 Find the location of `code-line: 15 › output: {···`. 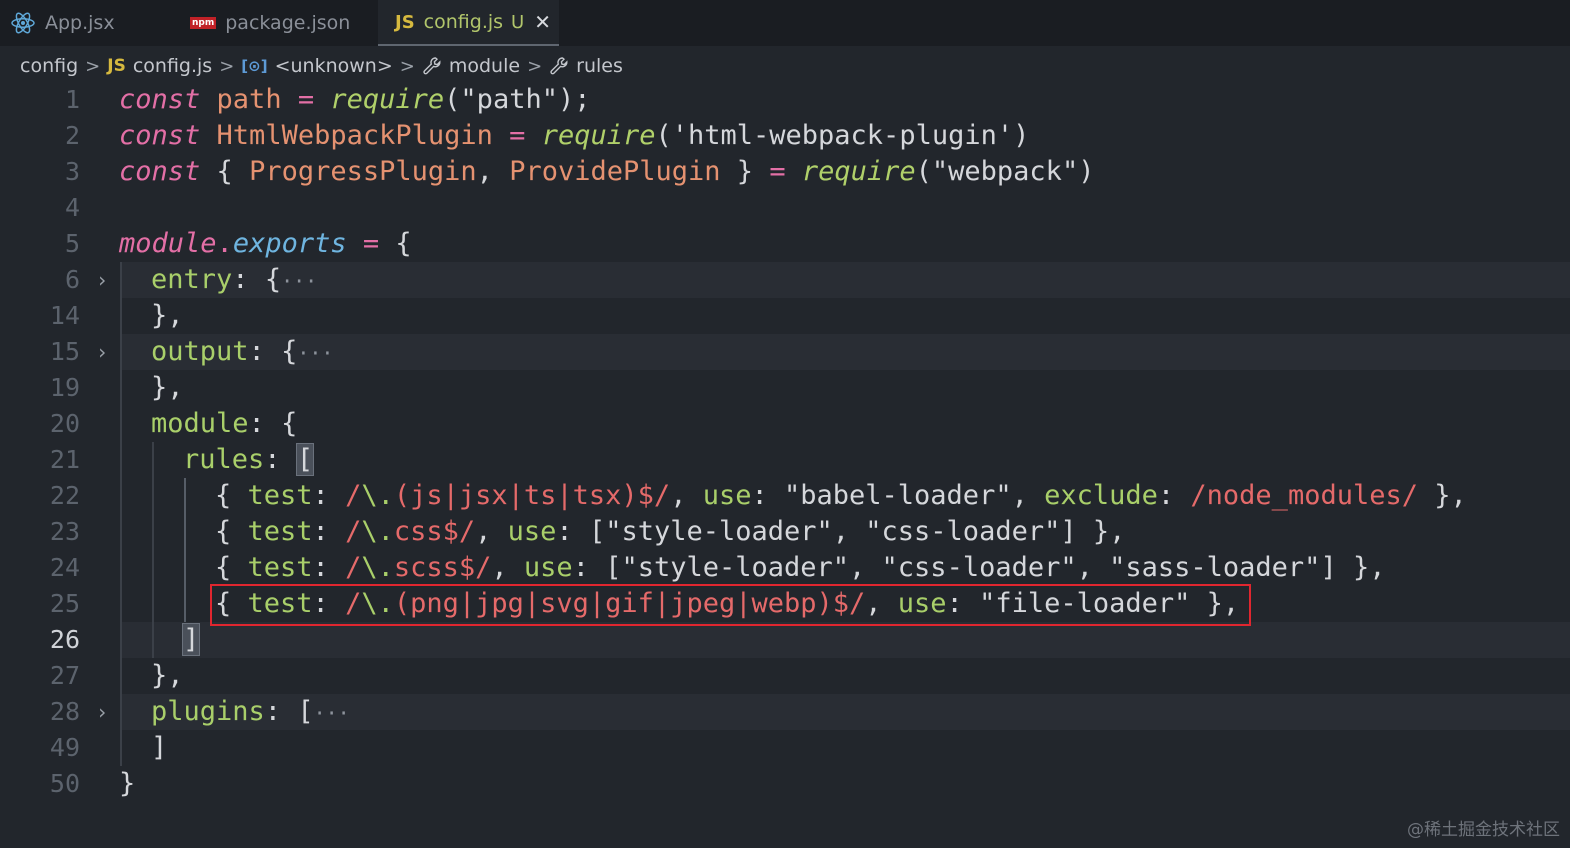

code-line: 15 › output: {··· is located at coordinates (785, 352).